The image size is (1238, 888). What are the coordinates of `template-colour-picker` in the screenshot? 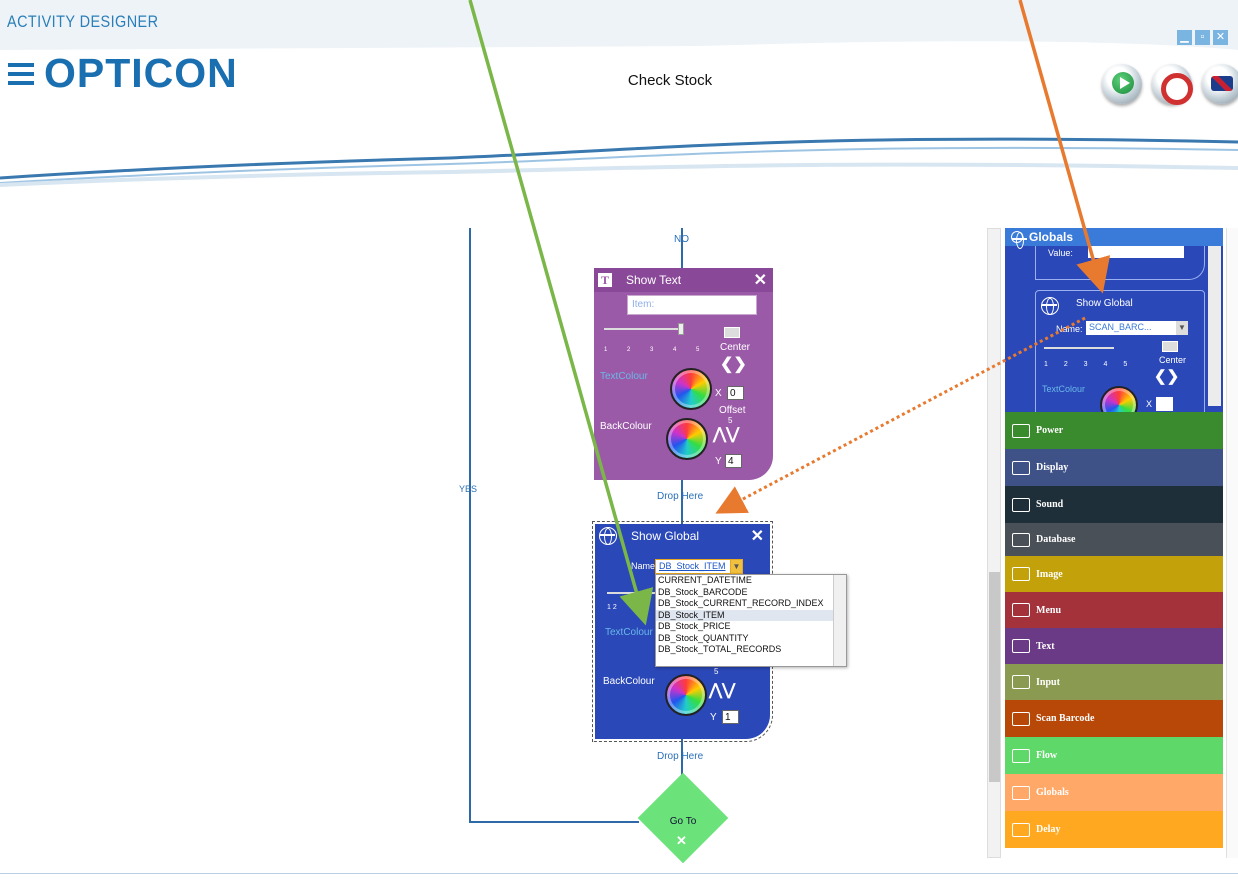 It's located at (1119, 399).